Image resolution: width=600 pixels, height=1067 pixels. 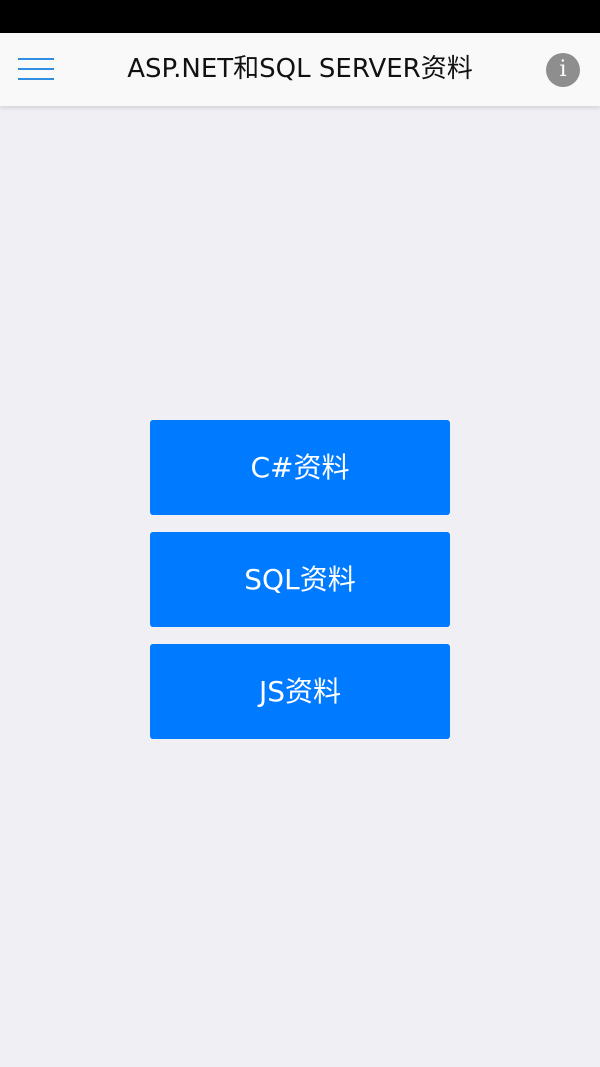 I want to click on page-title: ASP.NET和SQL SERVER资料, so click(x=300, y=69).